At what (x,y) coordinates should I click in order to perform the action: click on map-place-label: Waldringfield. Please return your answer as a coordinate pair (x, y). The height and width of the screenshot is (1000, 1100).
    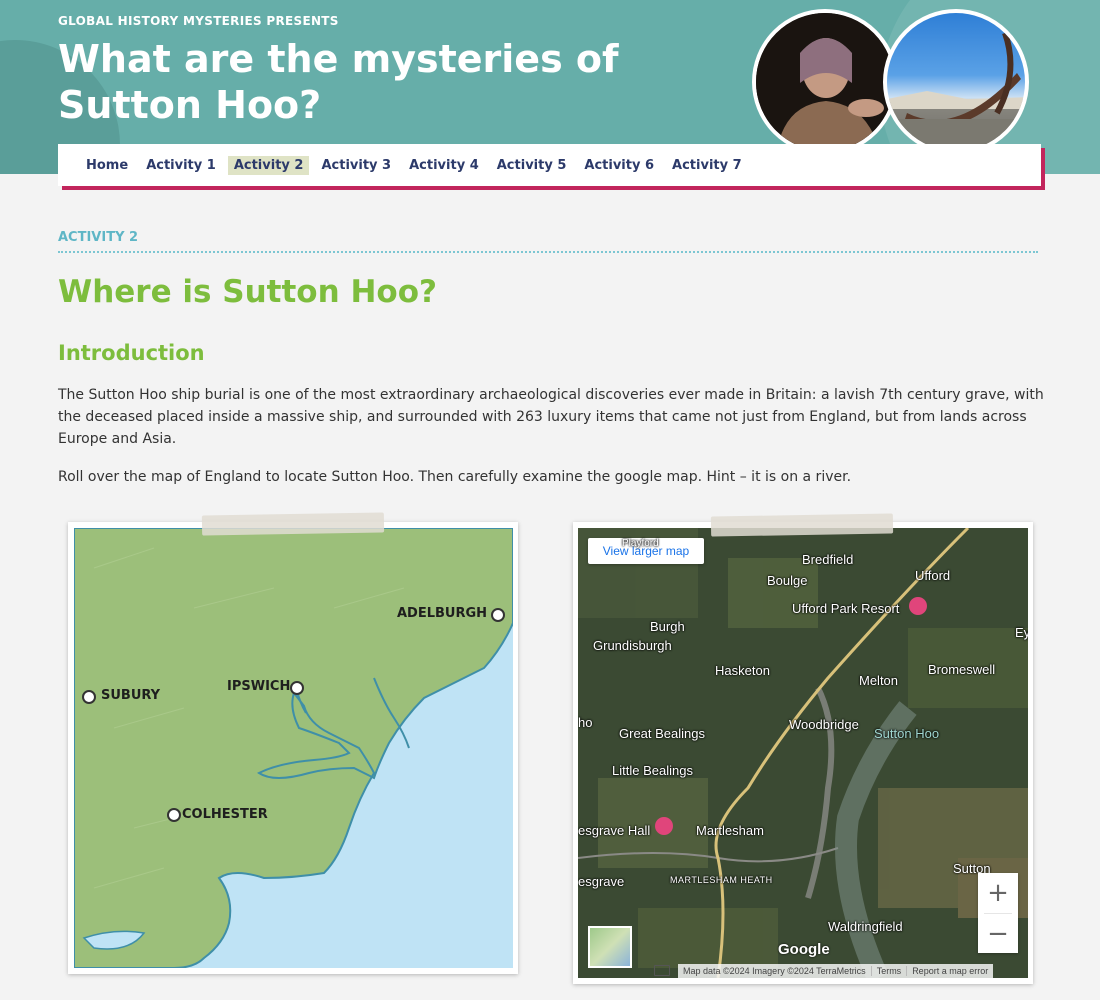
    Looking at the image, I should click on (865, 926).